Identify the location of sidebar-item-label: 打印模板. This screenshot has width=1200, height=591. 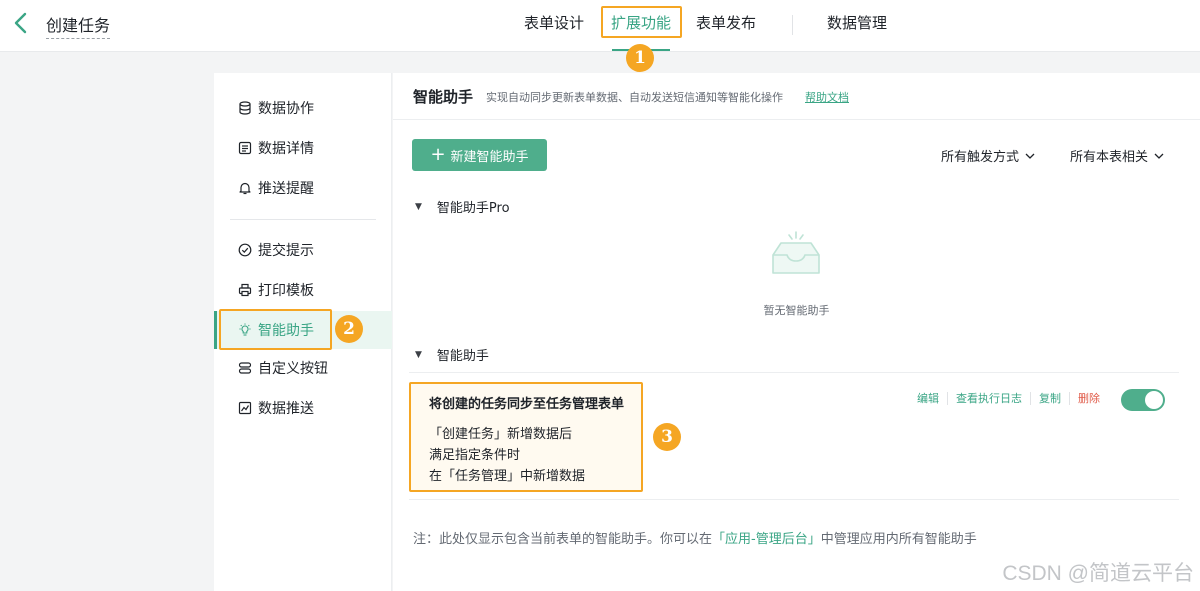
(286, 291).